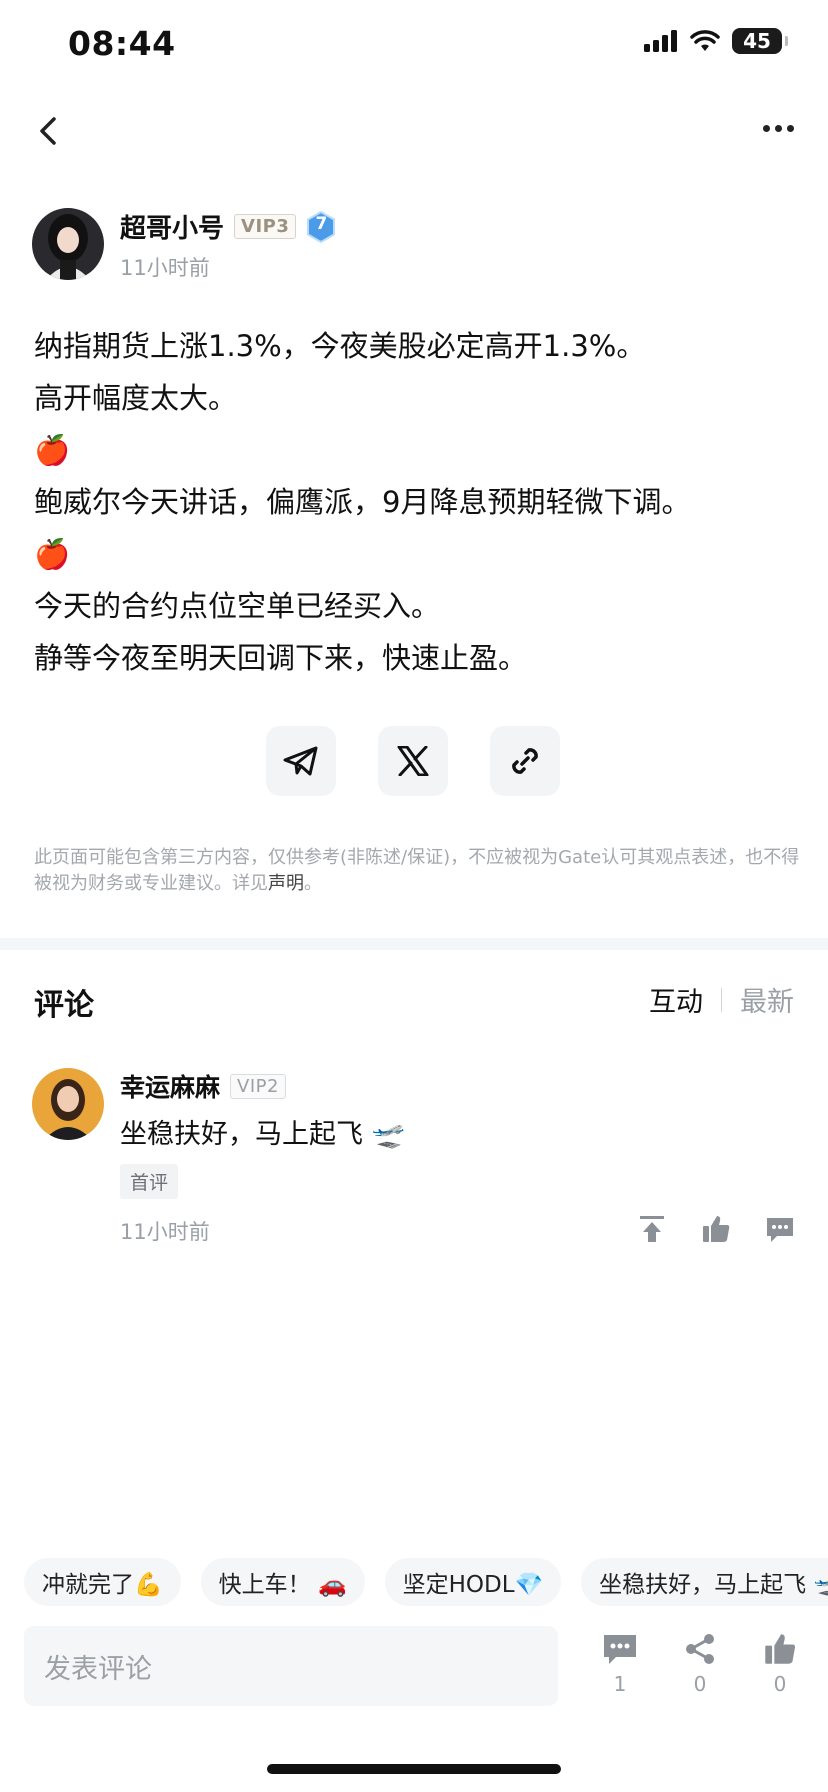  What do you see at coordinates (136, 398) in the screenshot?
I see `post-line: 高开幅度太大。` at bounding box center [136, 398].